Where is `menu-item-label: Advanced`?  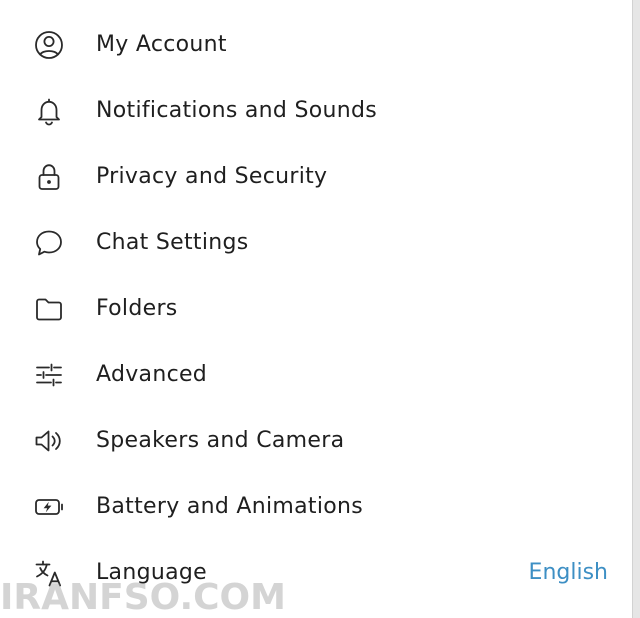 menu-item-label: Advanced is located at coordinates (152, 374).